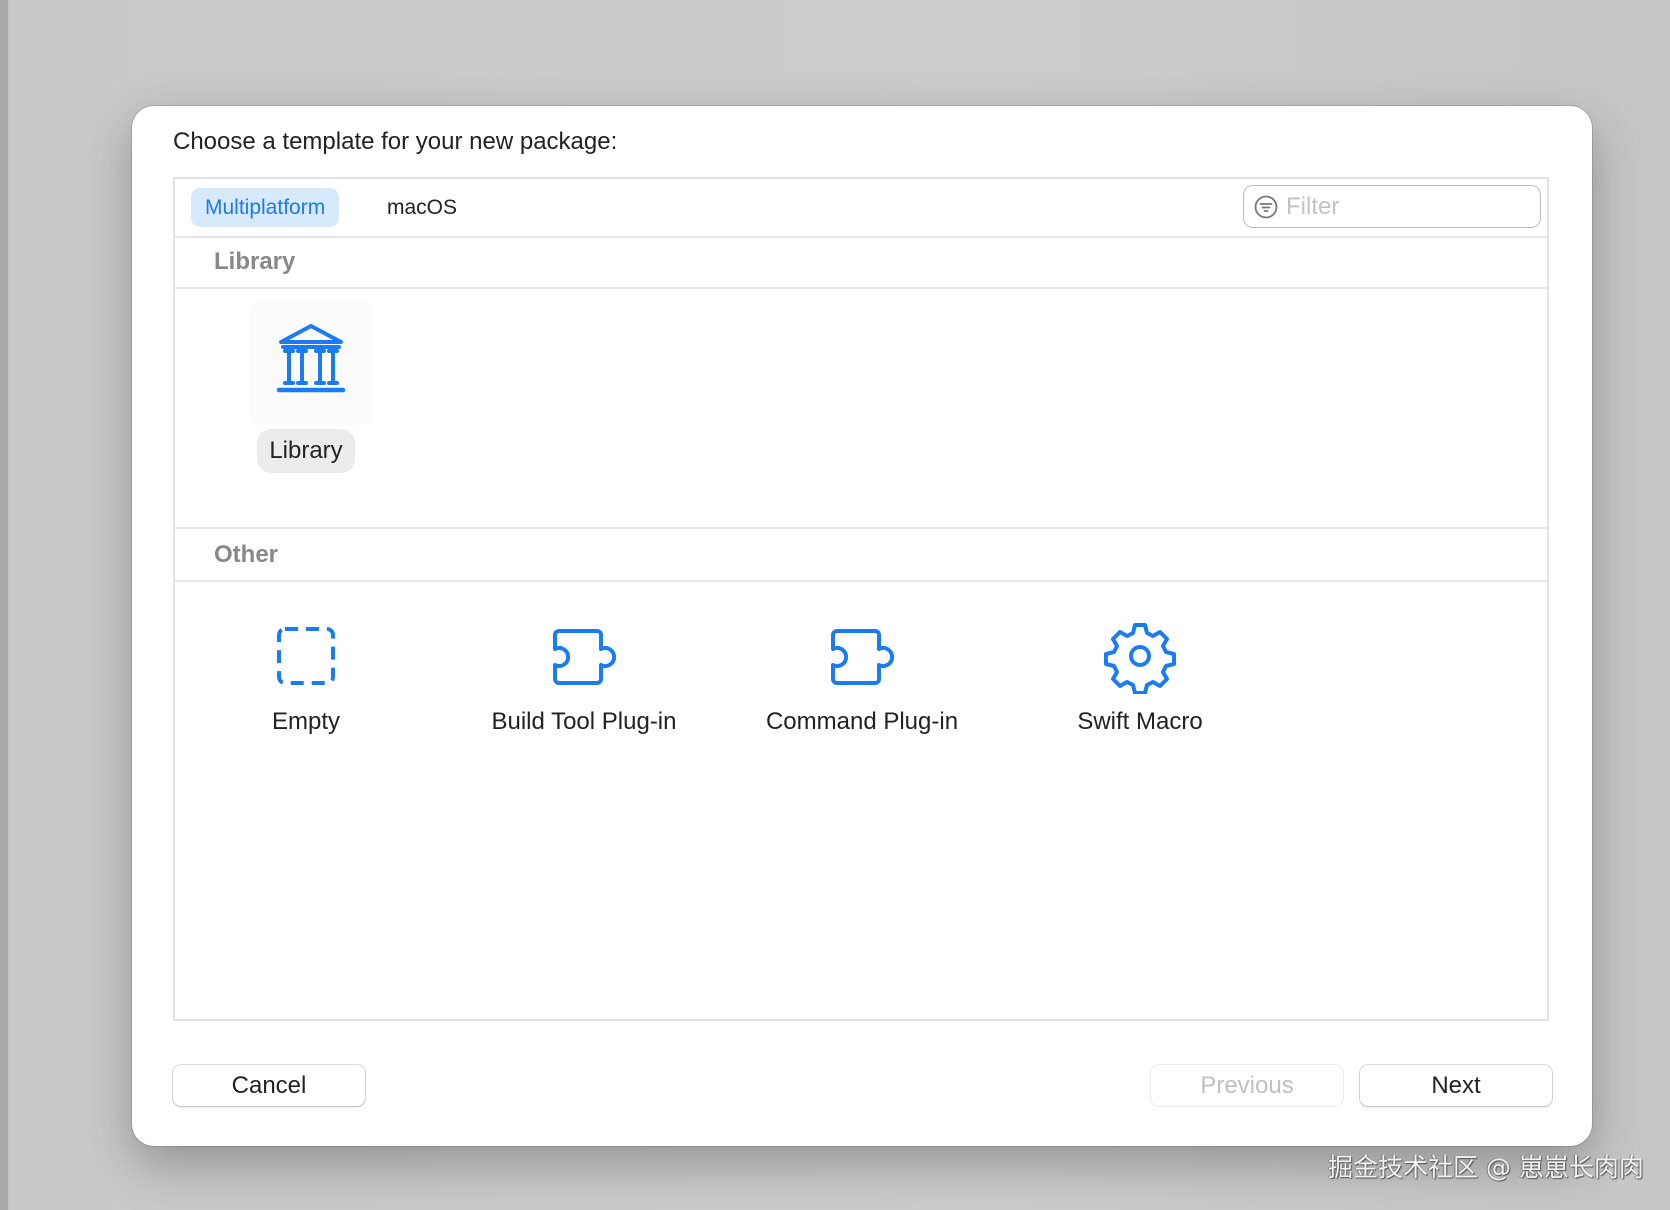 Image resolution: width=1670 pixels, height=1210 pixels. Describe the element at coordinates (1247, 1085) in the screenshot. I see `previous-button: Previous` at that location.